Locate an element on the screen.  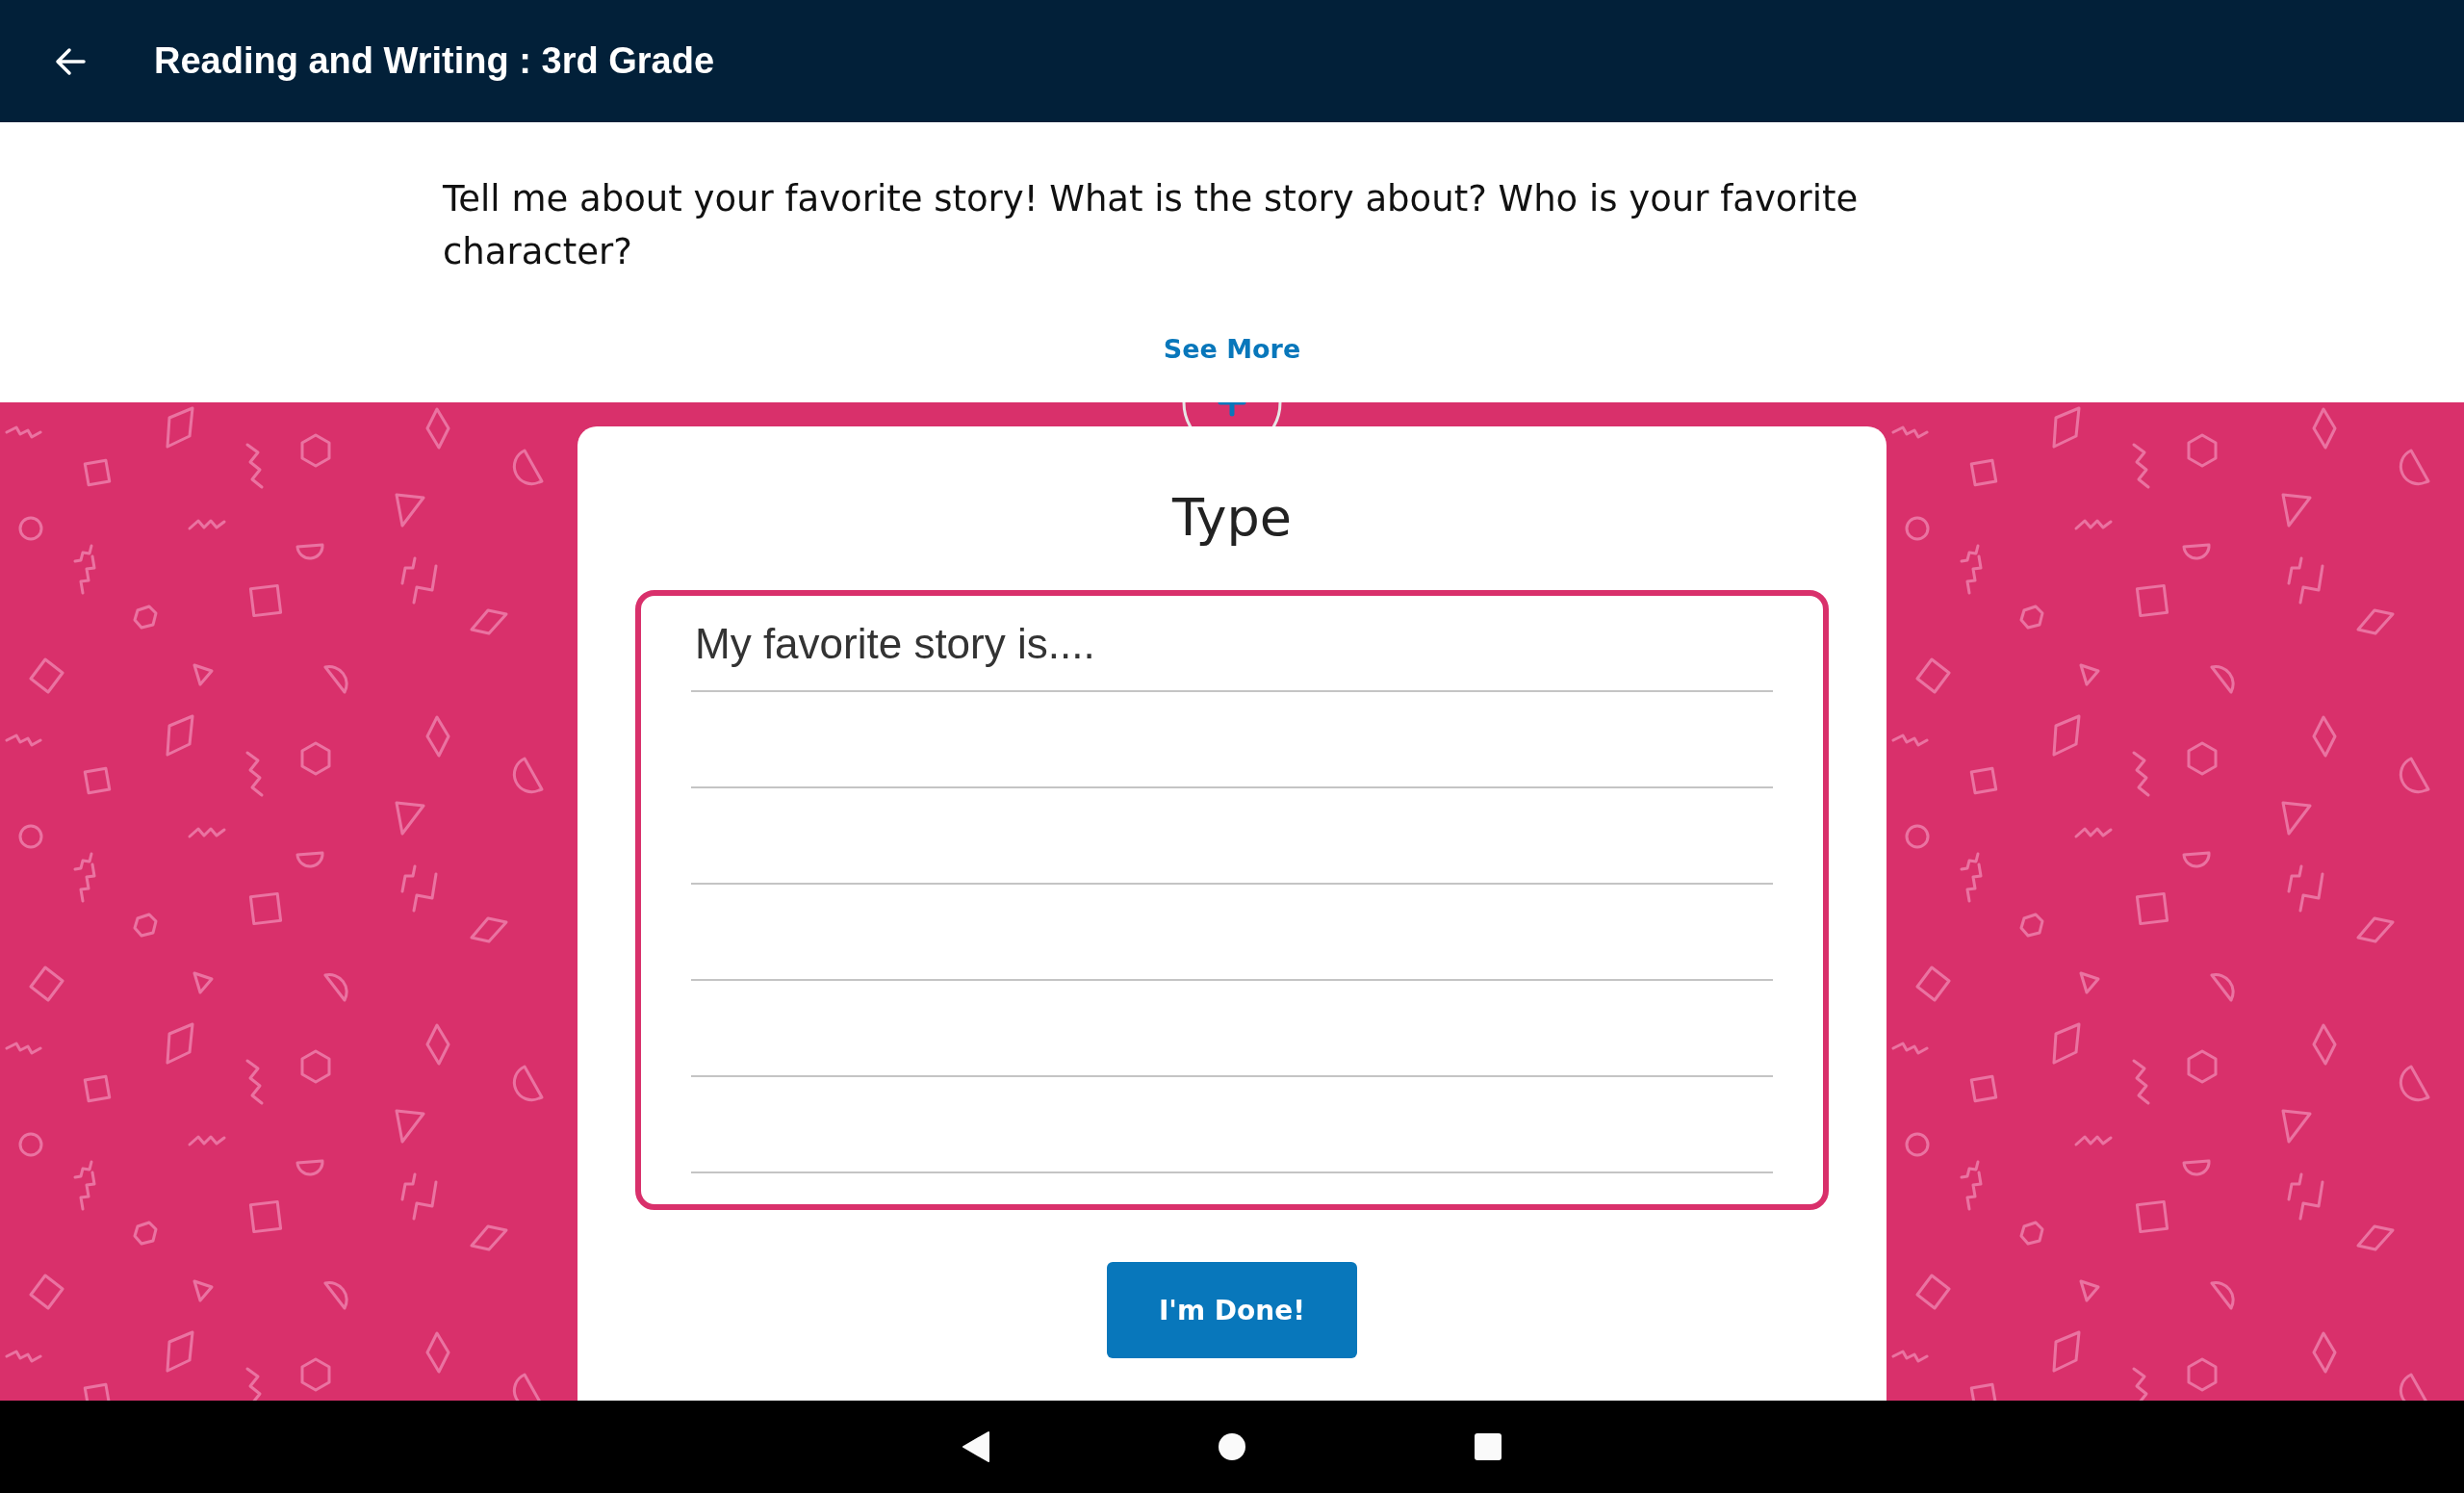
prompt-text: Tell me about your favorite story! What is the story about? Who is your favorite character? is located at coordinates (1151, 225).